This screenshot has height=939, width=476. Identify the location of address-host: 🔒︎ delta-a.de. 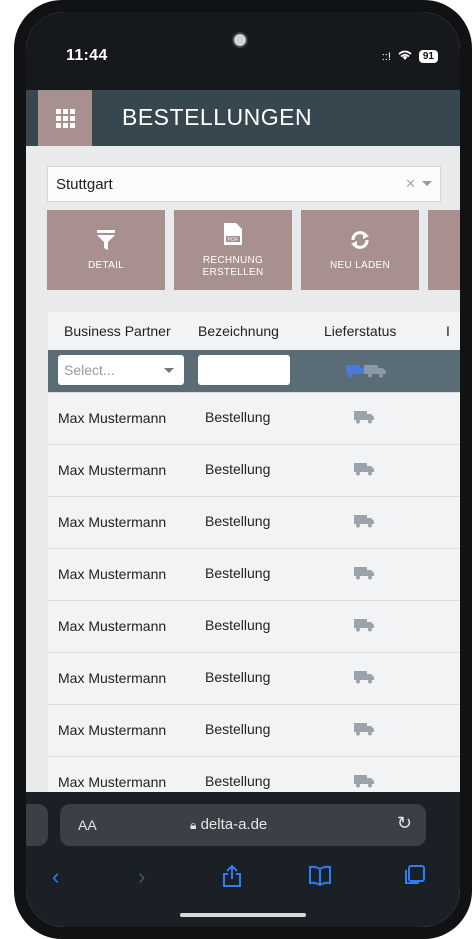
(228, 824).